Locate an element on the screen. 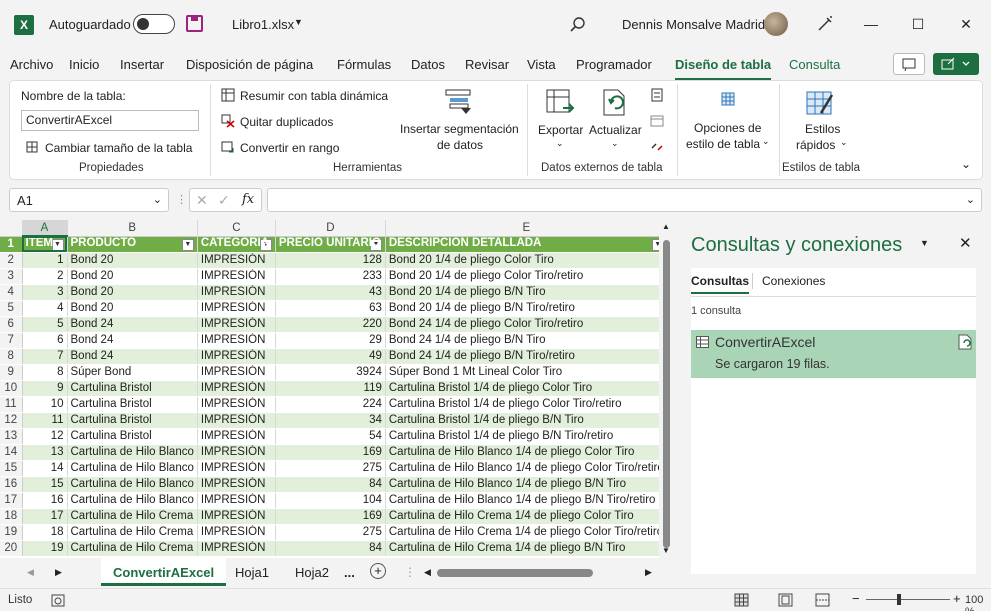 This screenshot has width=991, height=611. more-options-icon: ⋮ is located at coordinates (181, 199).